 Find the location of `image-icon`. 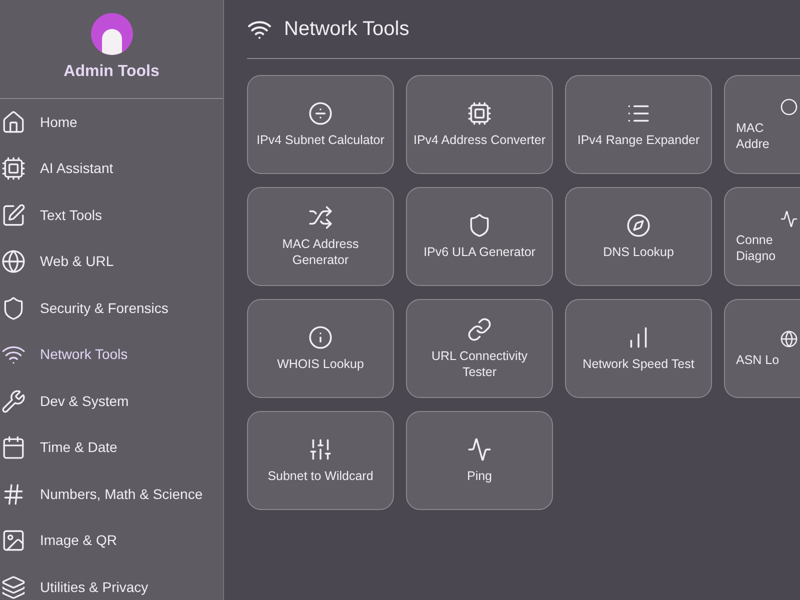

image-icon is located at coordinates (13, 541).